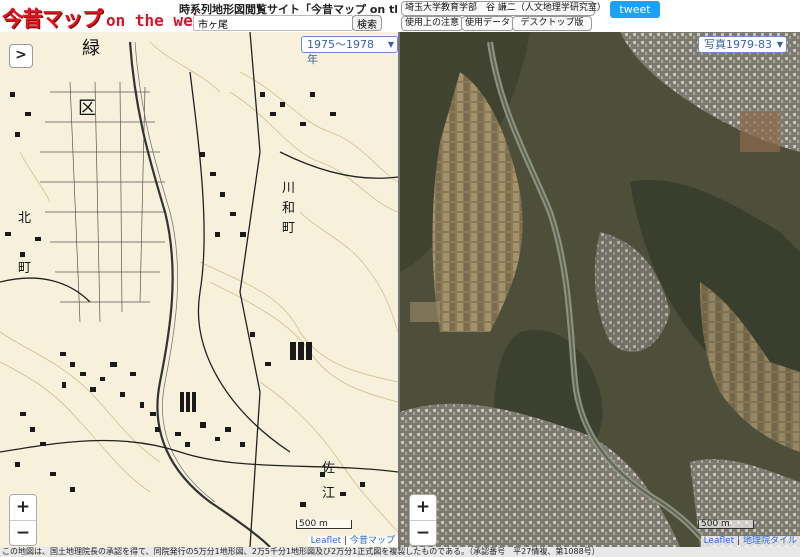  I want to click on search-input, so click(273, 23).